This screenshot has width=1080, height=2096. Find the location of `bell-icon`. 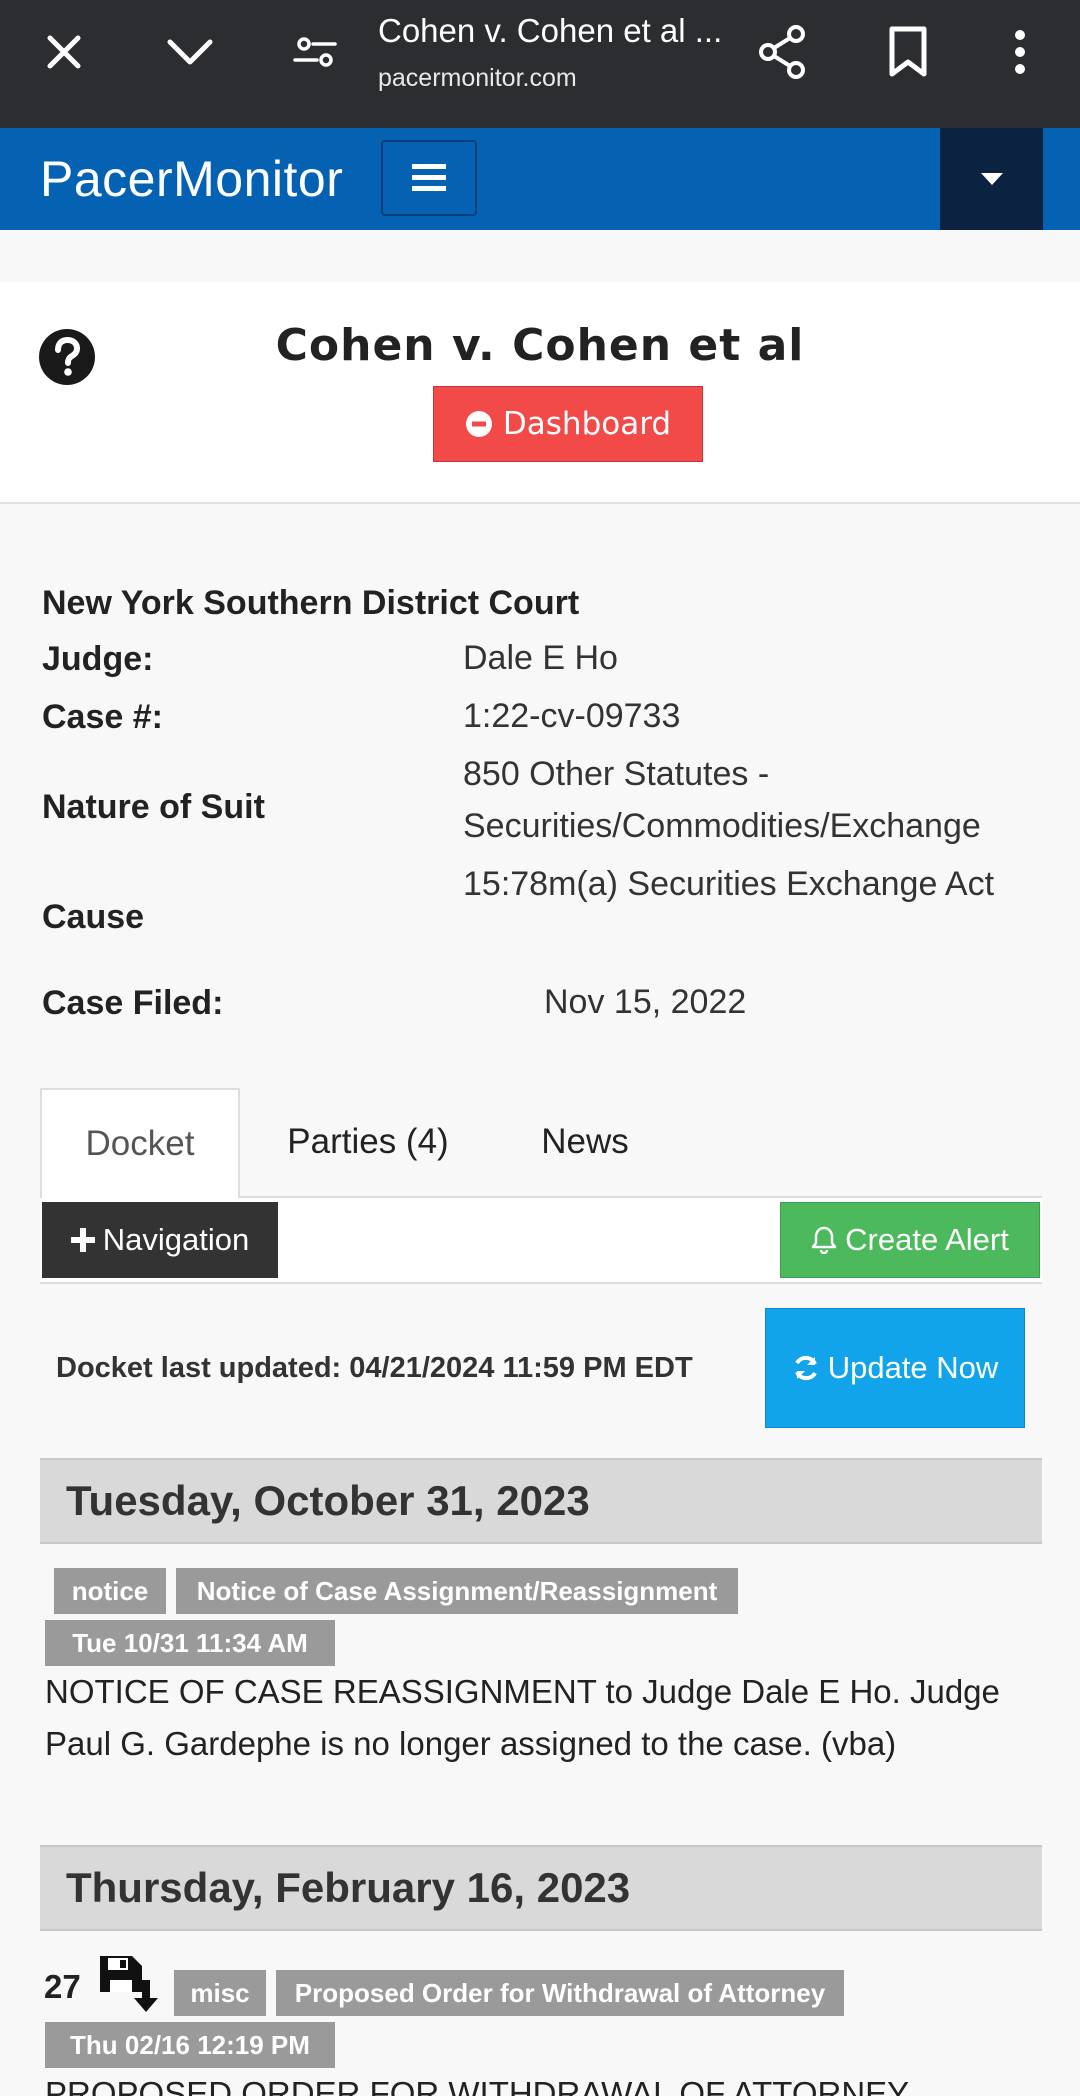

bell-icon is located at coordinates (824, 1240).